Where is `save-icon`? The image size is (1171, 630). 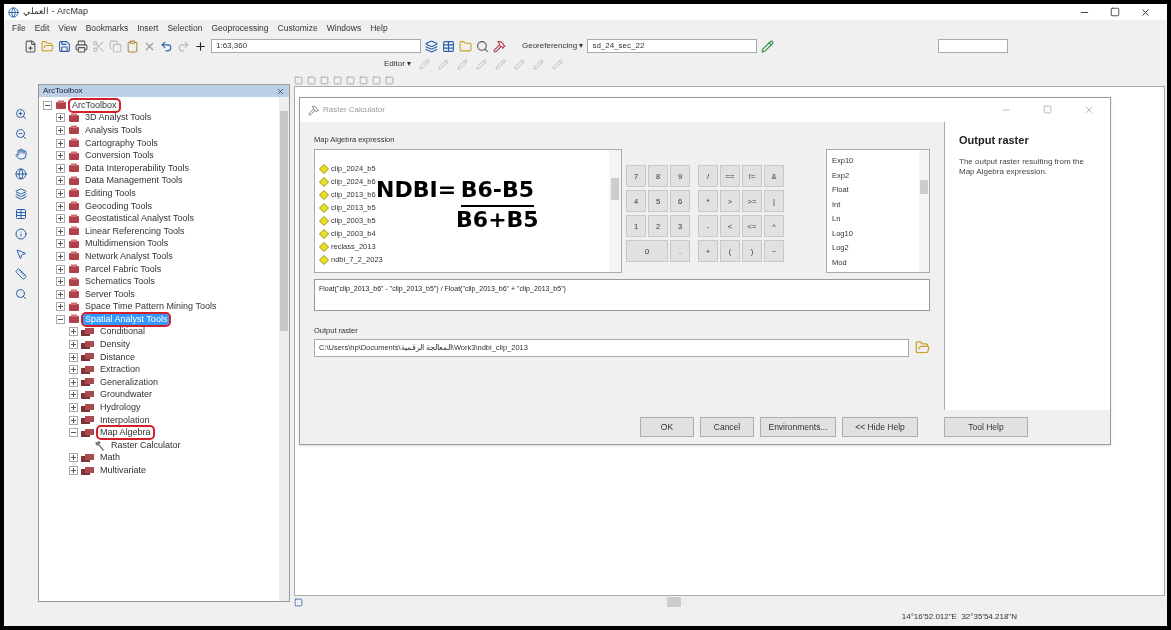 save-icon is located at coordinates (64, 46).